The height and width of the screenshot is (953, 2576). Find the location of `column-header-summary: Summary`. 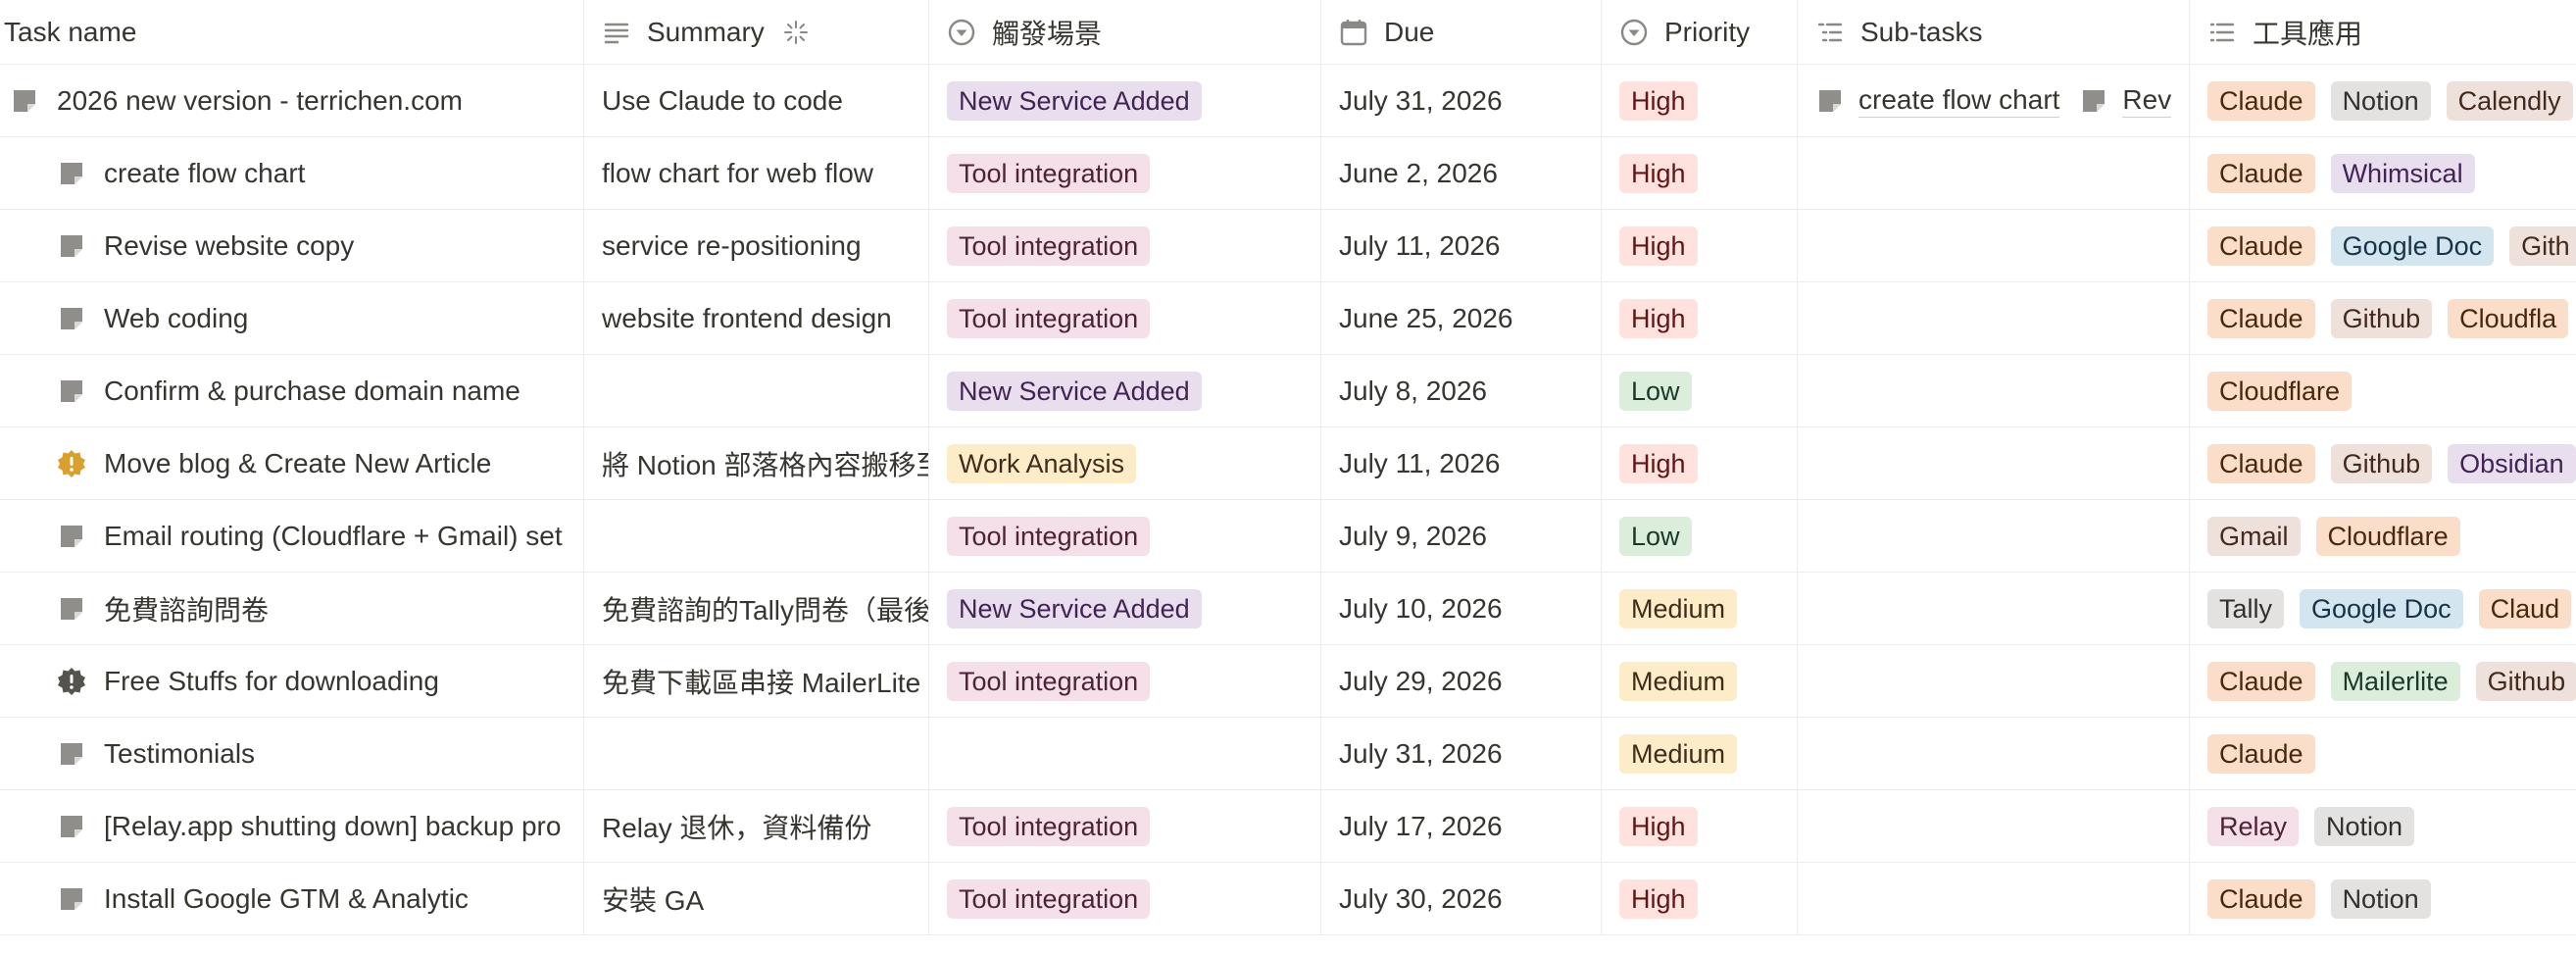

column-header-summary: Summary is located at coordinates (756, 32).